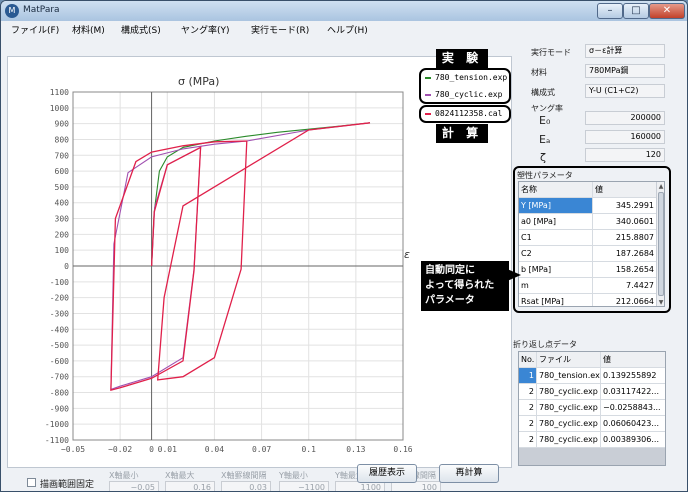  What do you see at coordinates (545, 139) in the screenshot?
I see `ea-label: Eₐ` at bounding box center [545, 139].